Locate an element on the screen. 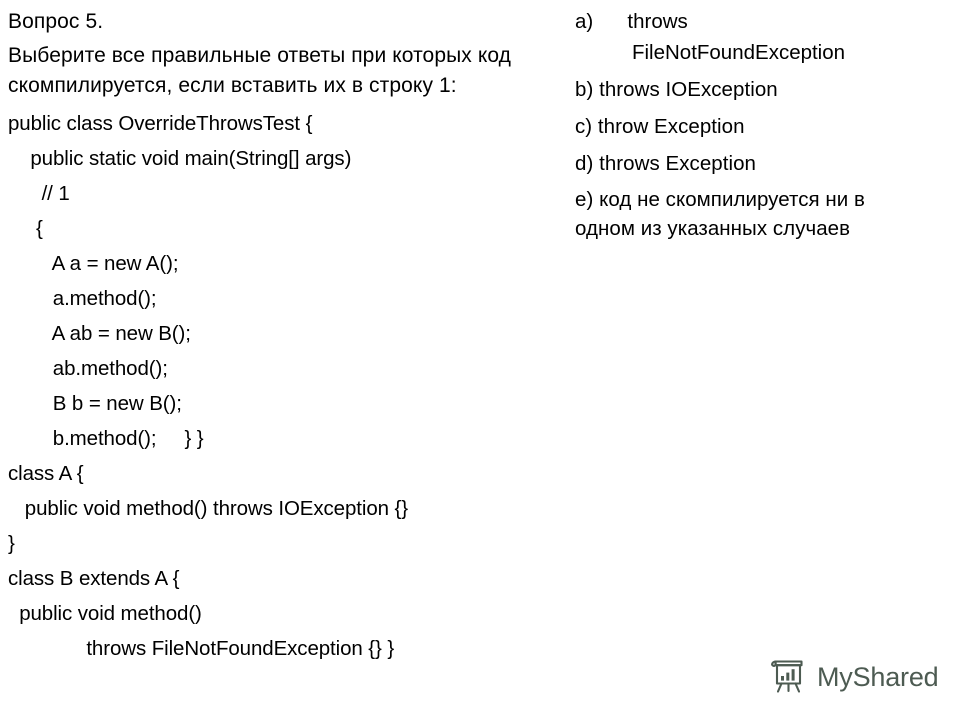  code-line: public void method() is located at coordinates (105, 613).